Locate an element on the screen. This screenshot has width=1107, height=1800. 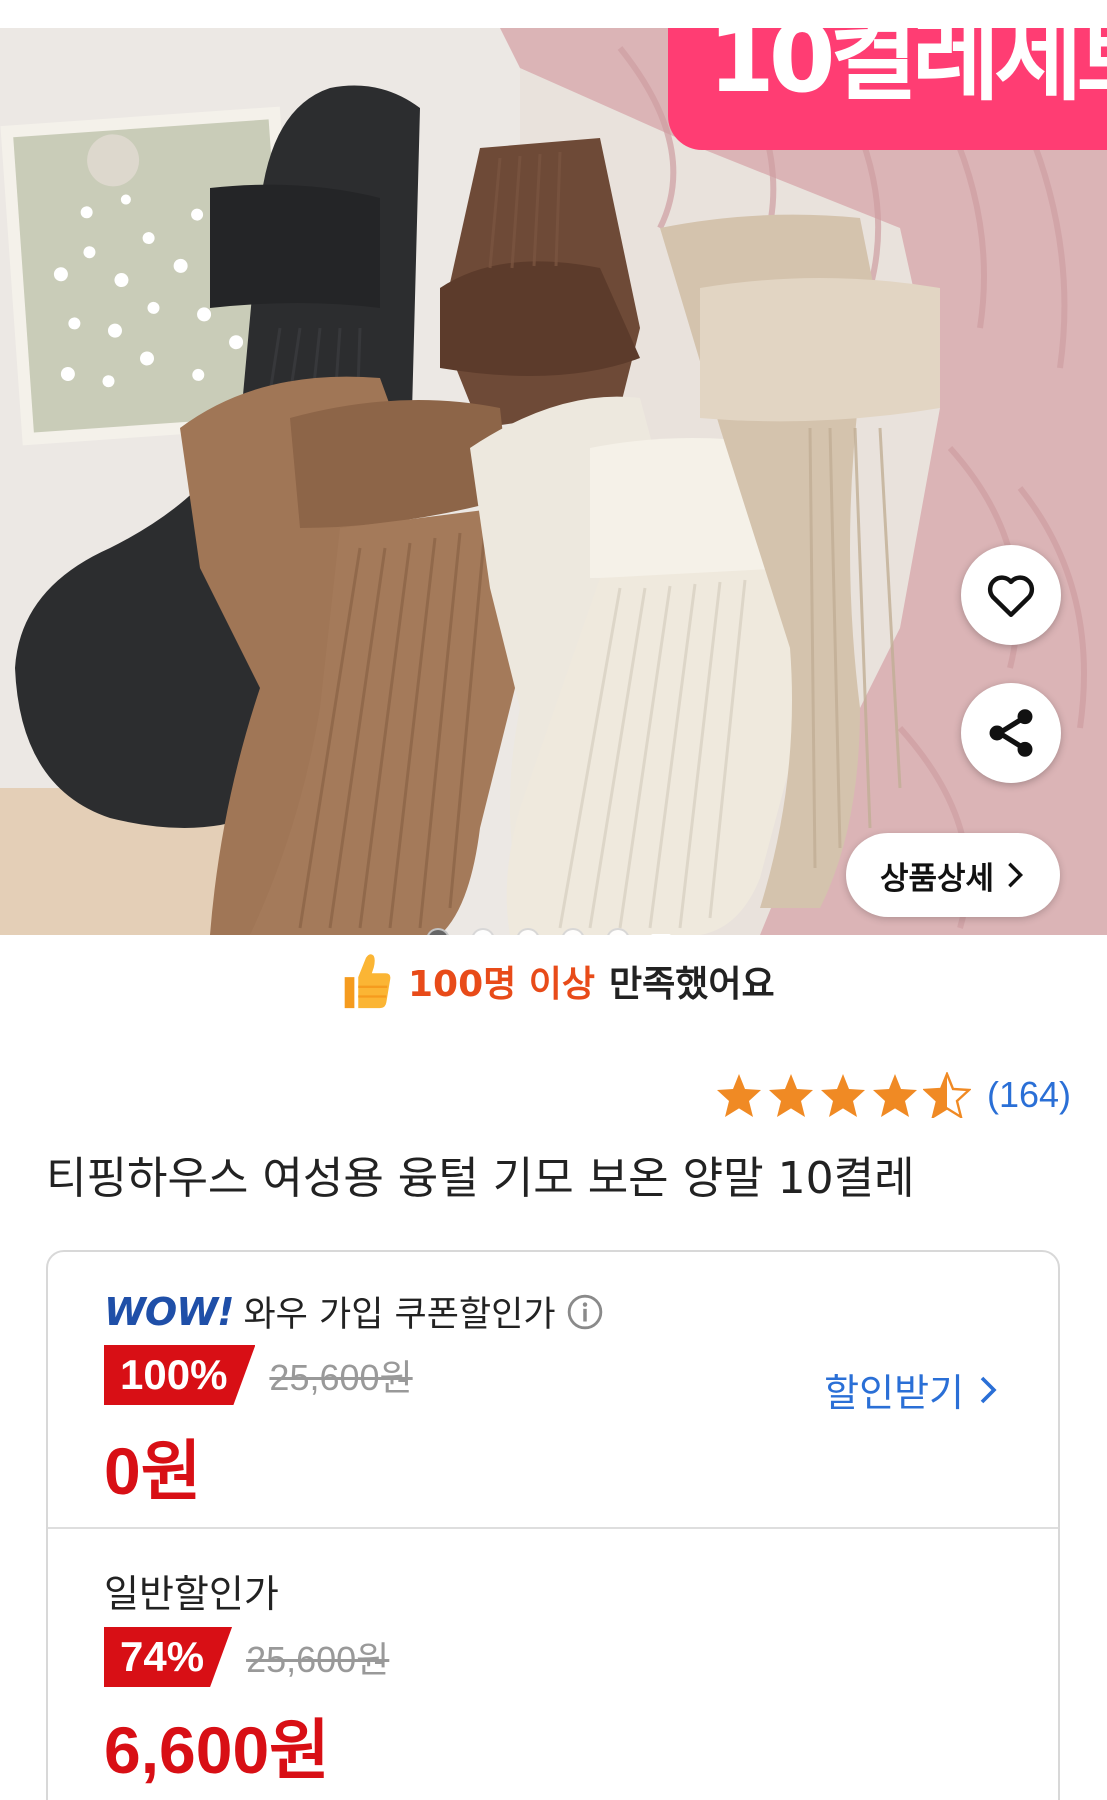
promo-badge: 10켤레세트 is located at coordinates (887, 89).